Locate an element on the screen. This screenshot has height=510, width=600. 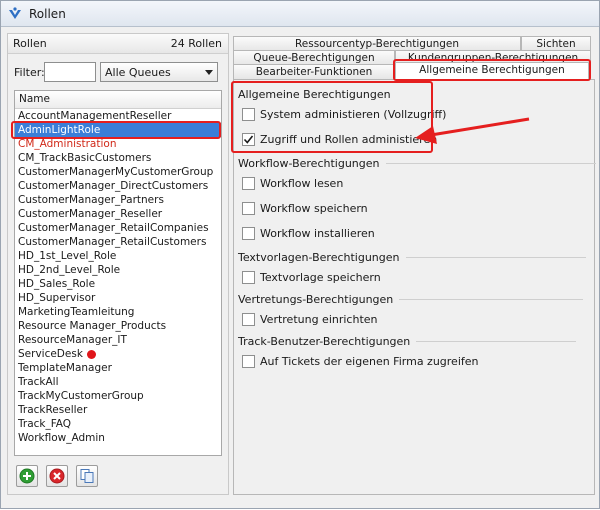
role-name: CustomerManager_RetailCustomers is located at coordinates (112, 242).